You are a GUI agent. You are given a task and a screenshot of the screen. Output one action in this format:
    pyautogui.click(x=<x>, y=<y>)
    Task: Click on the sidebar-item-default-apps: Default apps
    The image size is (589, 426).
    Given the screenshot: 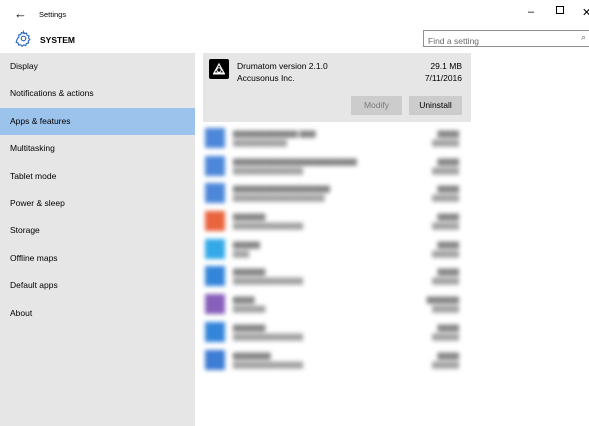 What is the action you would take?
    pyautogui.click(x=97, y=285)
    